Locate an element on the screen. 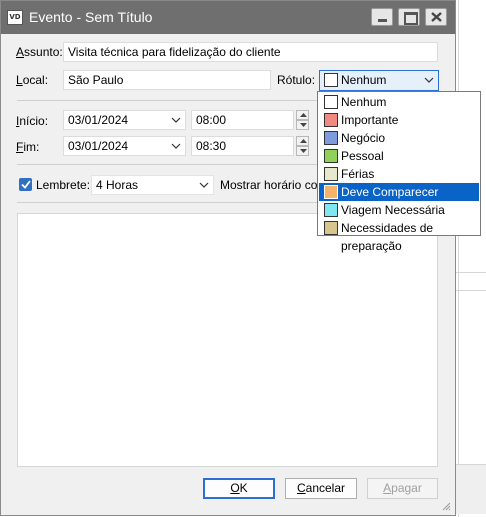 The height and width of the screenshot is (517, 486). end-label: Fim: is located at coordinates (28, 147).